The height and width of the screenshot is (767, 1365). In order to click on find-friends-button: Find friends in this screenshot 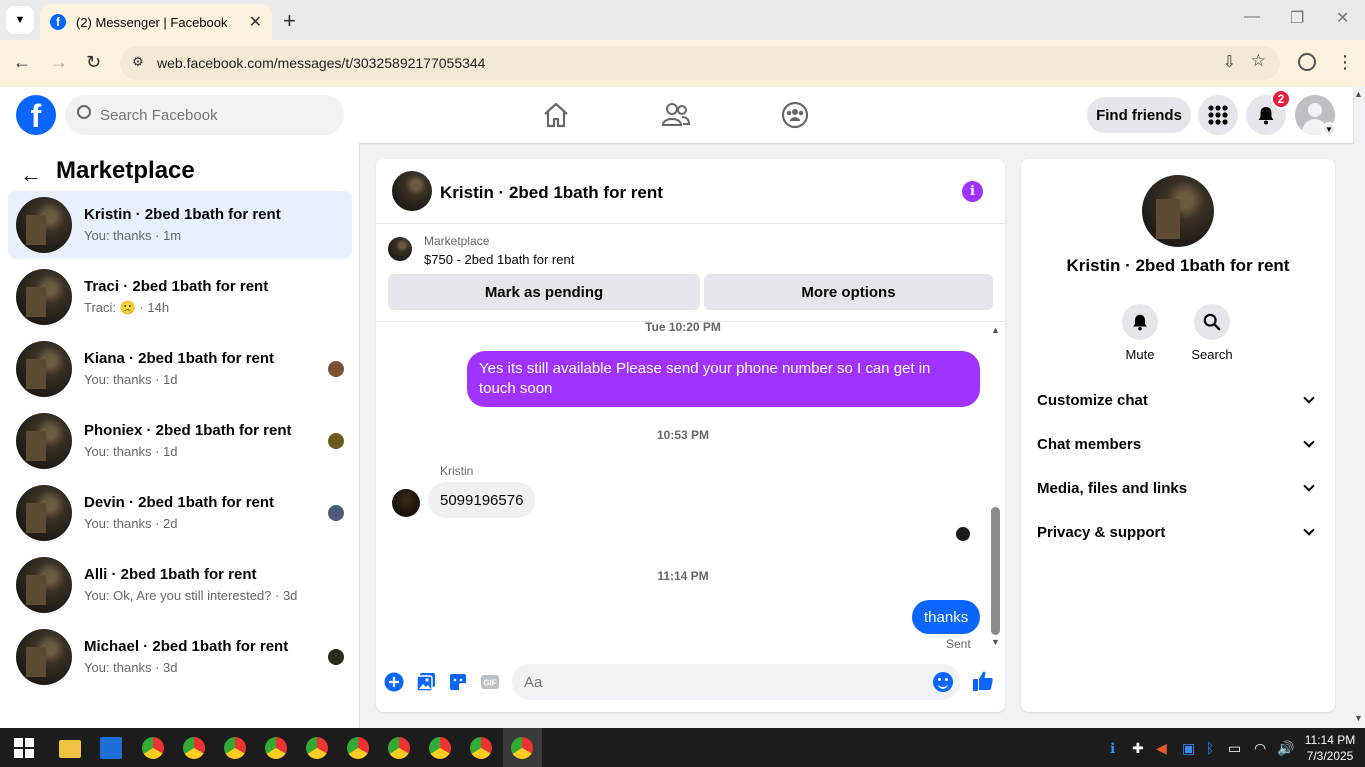, I will do `click(1139, 115)`.